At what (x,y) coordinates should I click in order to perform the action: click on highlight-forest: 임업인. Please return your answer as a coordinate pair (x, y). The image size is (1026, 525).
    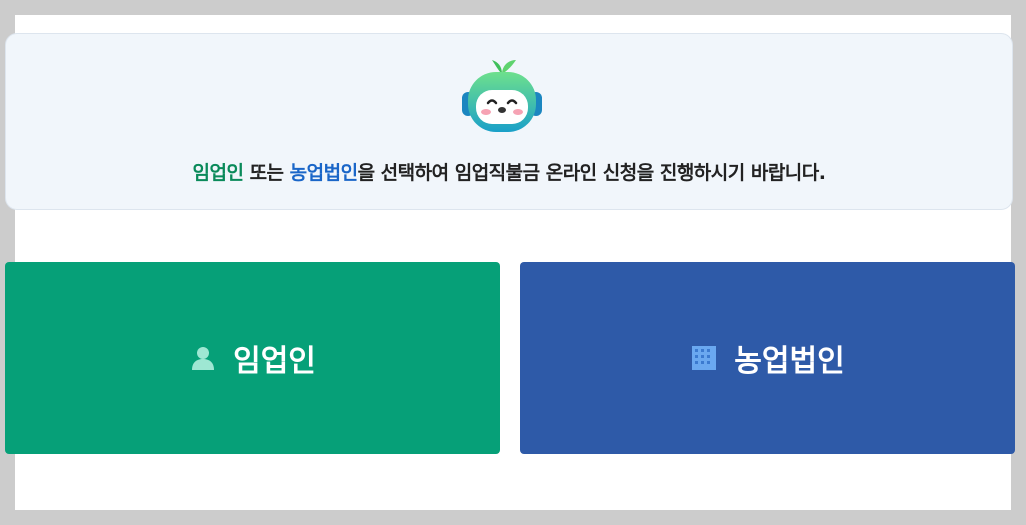
    Looking at the image, I should click on (218, 173).